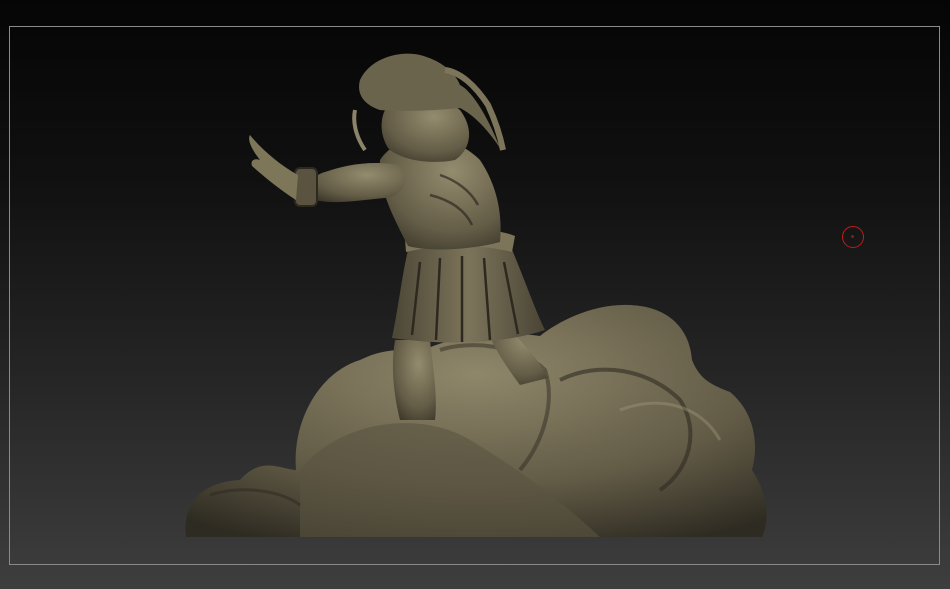 The height and width of the screenshot is (589, 950). What do you see at coordinates (429, 107) in the screenshot?
I see `figure-head` at bounding box center [429, 107].